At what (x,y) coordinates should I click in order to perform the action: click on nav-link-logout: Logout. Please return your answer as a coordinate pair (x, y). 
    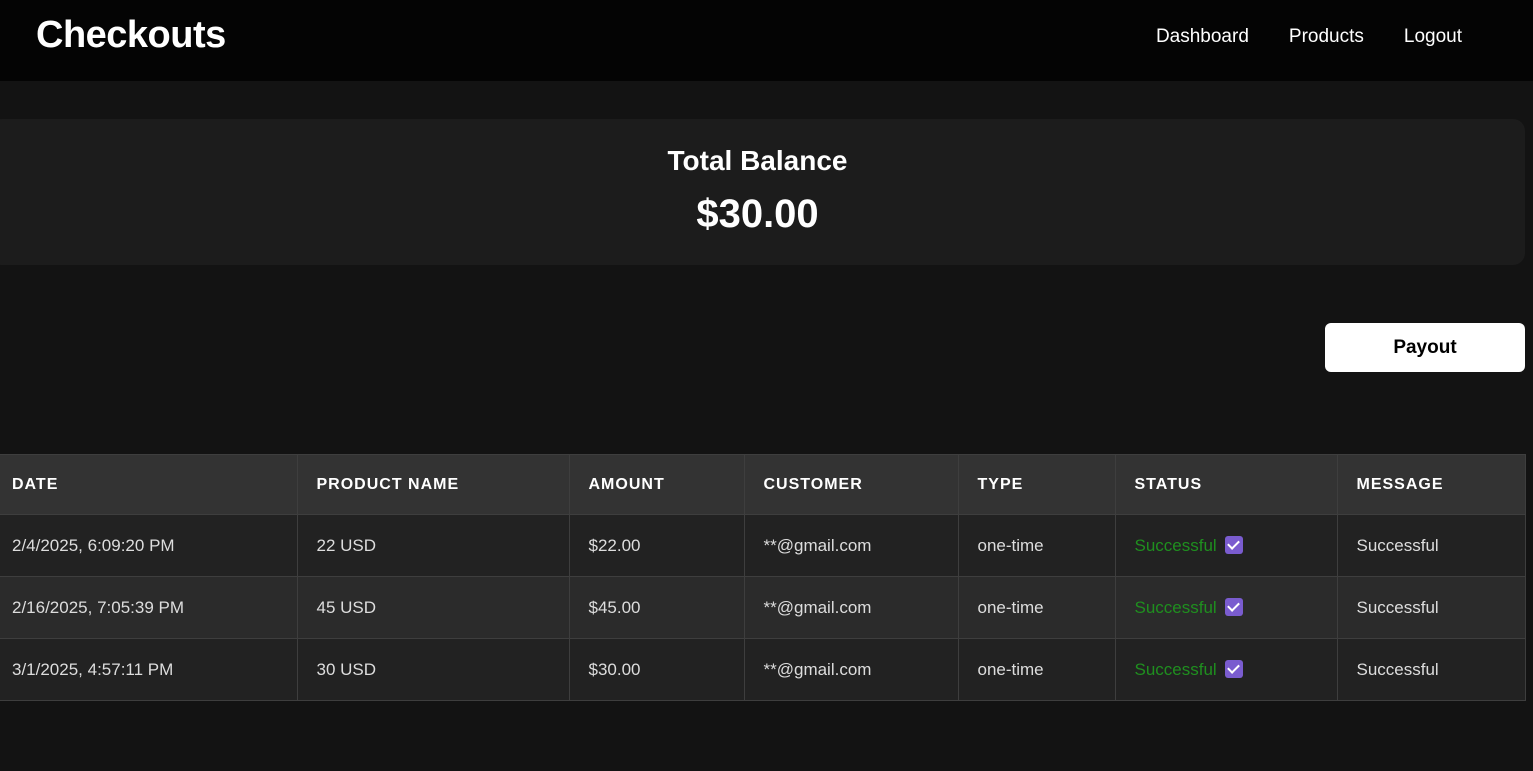
    Looking at the image, I should click on (1433, 37).